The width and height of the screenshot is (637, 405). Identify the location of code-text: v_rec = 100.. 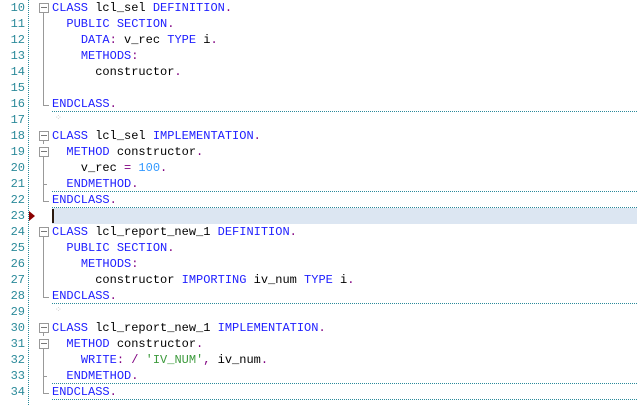
(109, 168).